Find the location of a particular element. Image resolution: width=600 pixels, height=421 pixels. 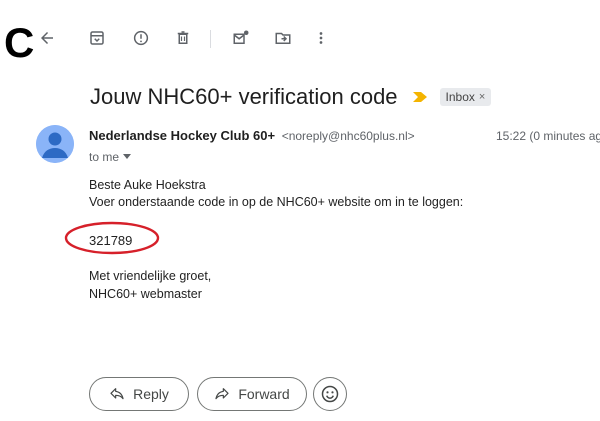

person-icon is located at coordinates (55, 144).